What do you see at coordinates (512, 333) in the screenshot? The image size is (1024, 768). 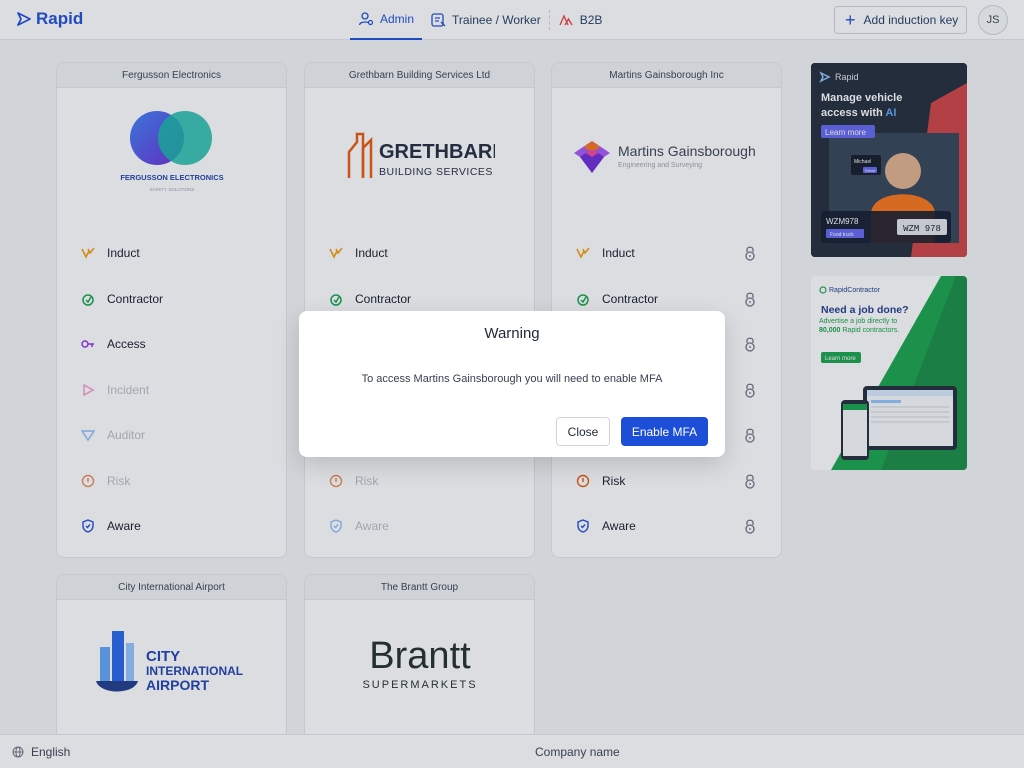 I see `dialog-title: Warning` at bounding box center [512, 333].